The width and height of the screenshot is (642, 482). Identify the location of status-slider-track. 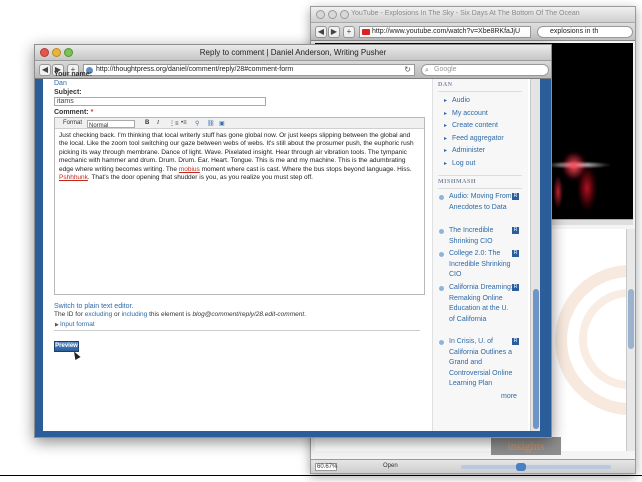
(536, 467).